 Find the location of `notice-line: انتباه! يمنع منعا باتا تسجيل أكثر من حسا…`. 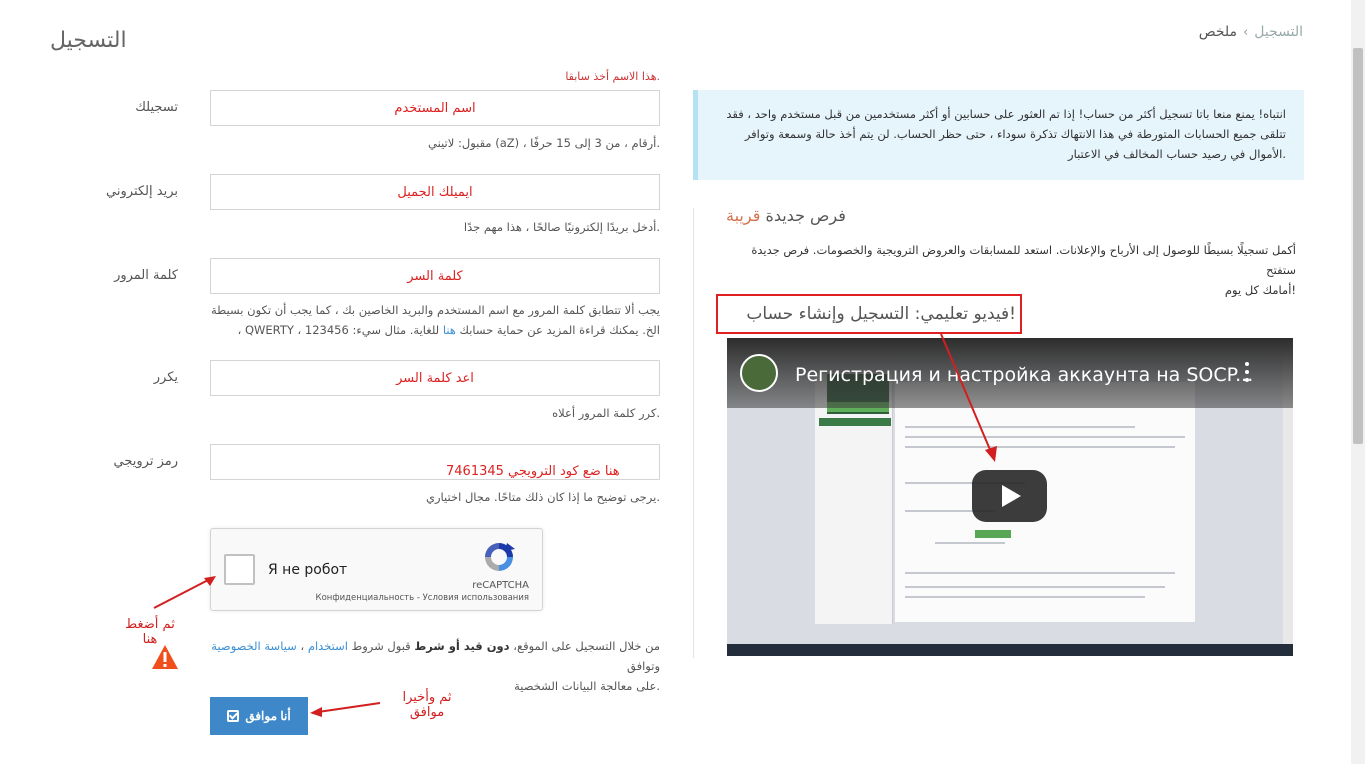

notice-line: انتباه! يمنع منعا باتا تسجيل أكثر من حسا… is located at coordinates (1006, 114).